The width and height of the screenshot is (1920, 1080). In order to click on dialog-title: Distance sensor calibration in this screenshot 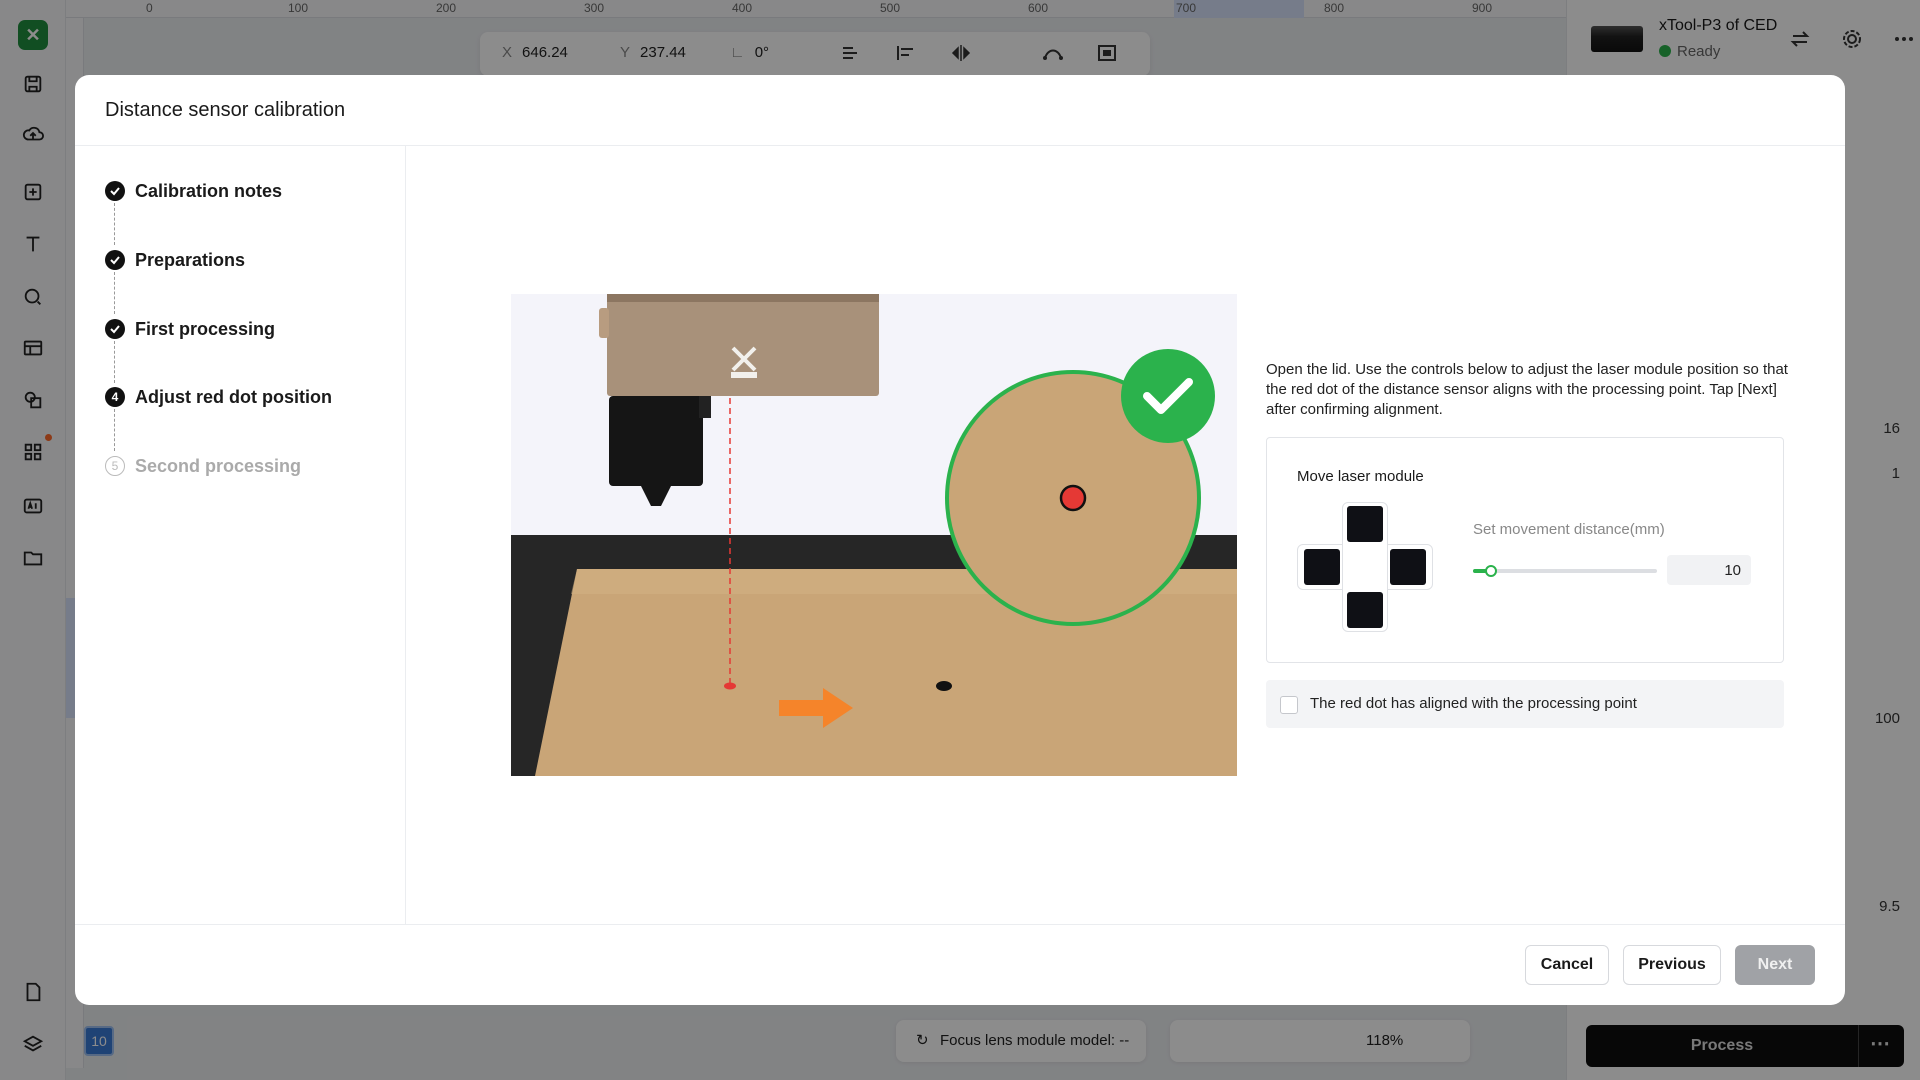, I will do `click(225, 110)`.